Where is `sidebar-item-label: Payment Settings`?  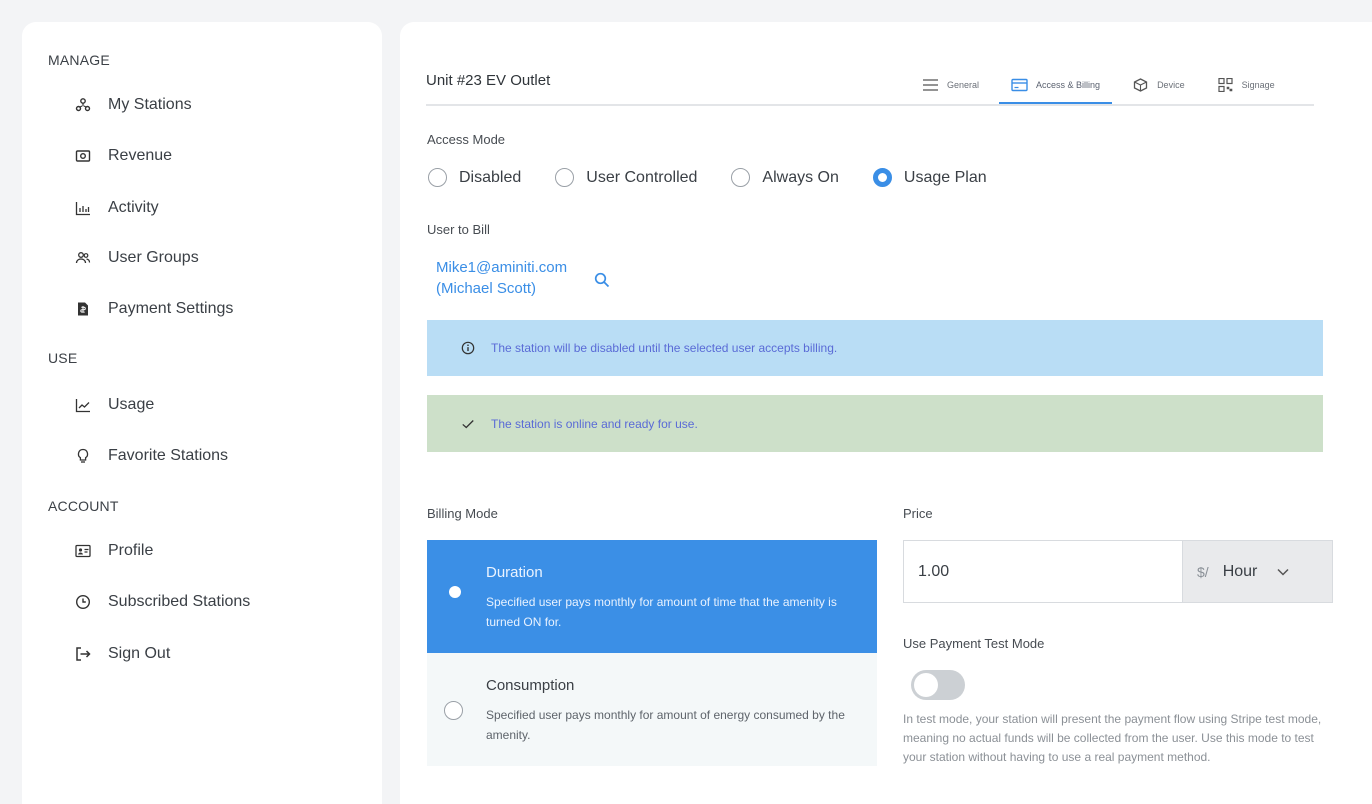
sidebar-item-label: Payment Settings is located at coordinates (171, 308).